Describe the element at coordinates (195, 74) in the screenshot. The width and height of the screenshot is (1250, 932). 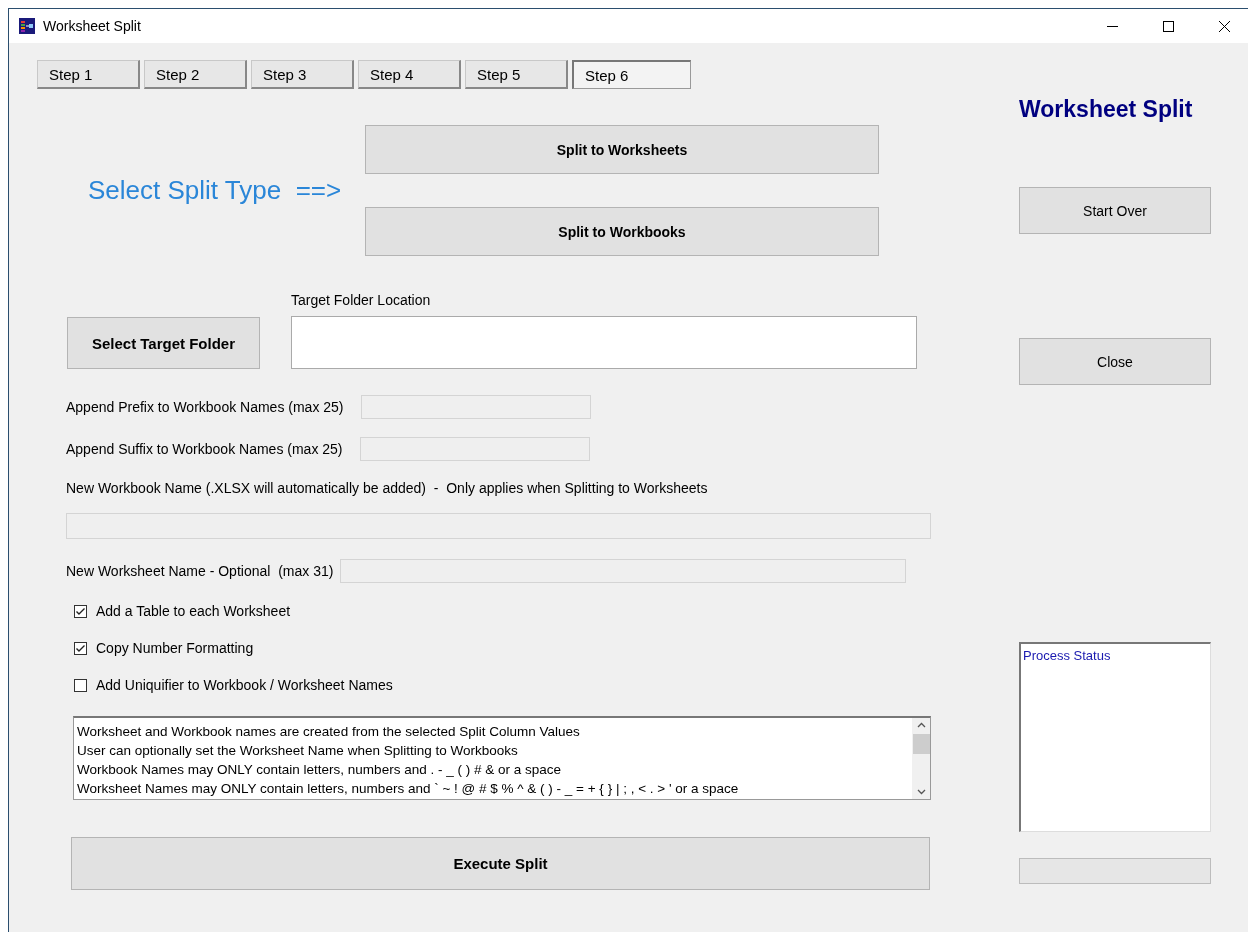
I see `step-tab: Step 2` at that location.